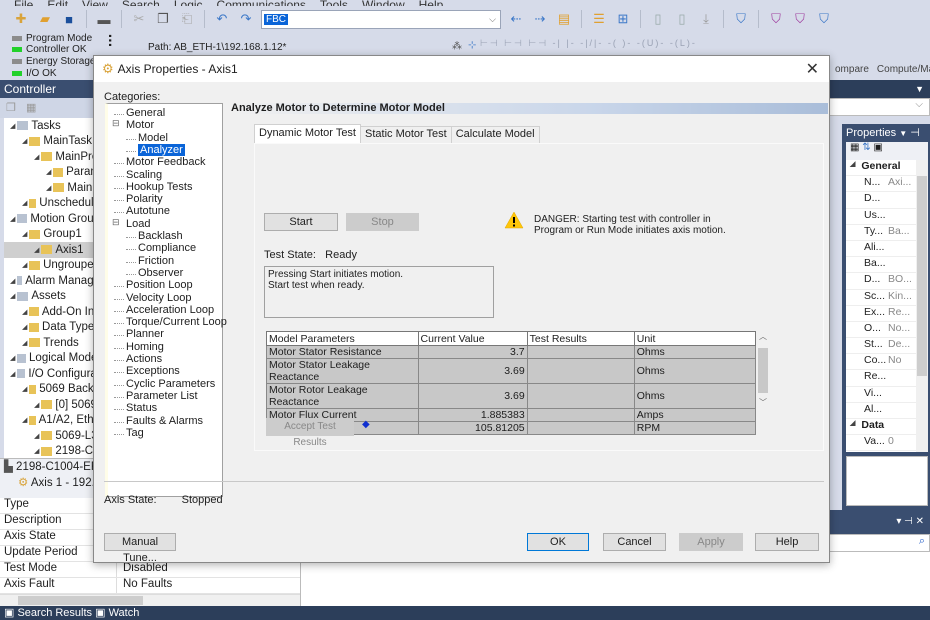 The width and height of the screenshot is (930, 620). Describe the element at coordinates (381, 19) in the screenshot. I see `search-combobox: FBC ⌵` at that location.